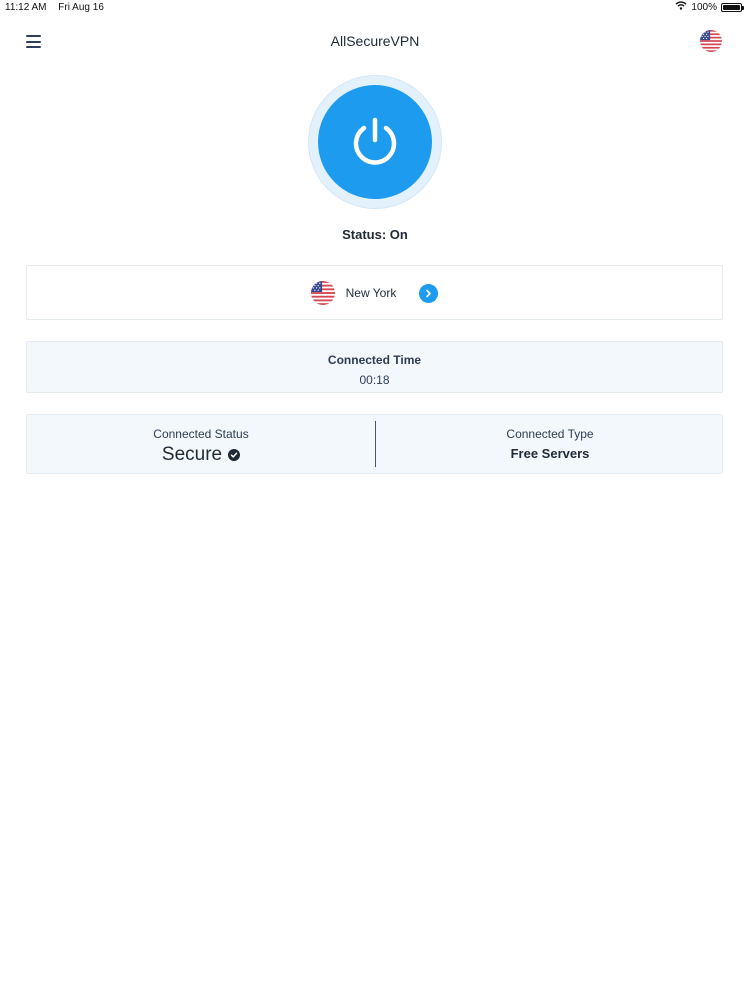 This screenshot has height=1000, width=750. I want to click on status-bar-left: 11:12 AM Fri Aug 16, so click(59, 7).